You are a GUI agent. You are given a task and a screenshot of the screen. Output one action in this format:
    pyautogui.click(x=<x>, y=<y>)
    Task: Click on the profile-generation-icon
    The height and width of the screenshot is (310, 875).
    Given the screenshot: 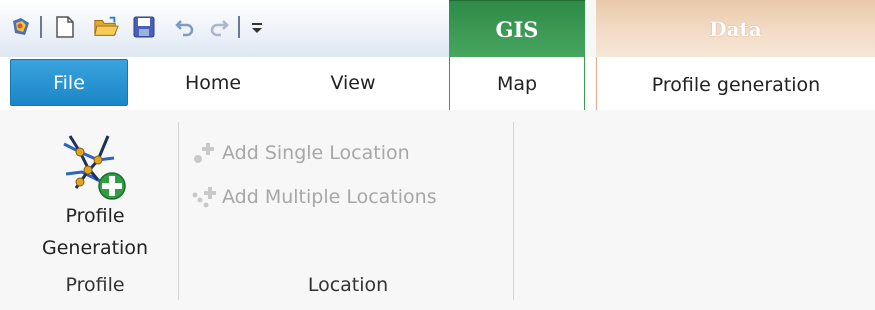 What is the action you would take?
    pyautogui.click(x=94, y=167)
    